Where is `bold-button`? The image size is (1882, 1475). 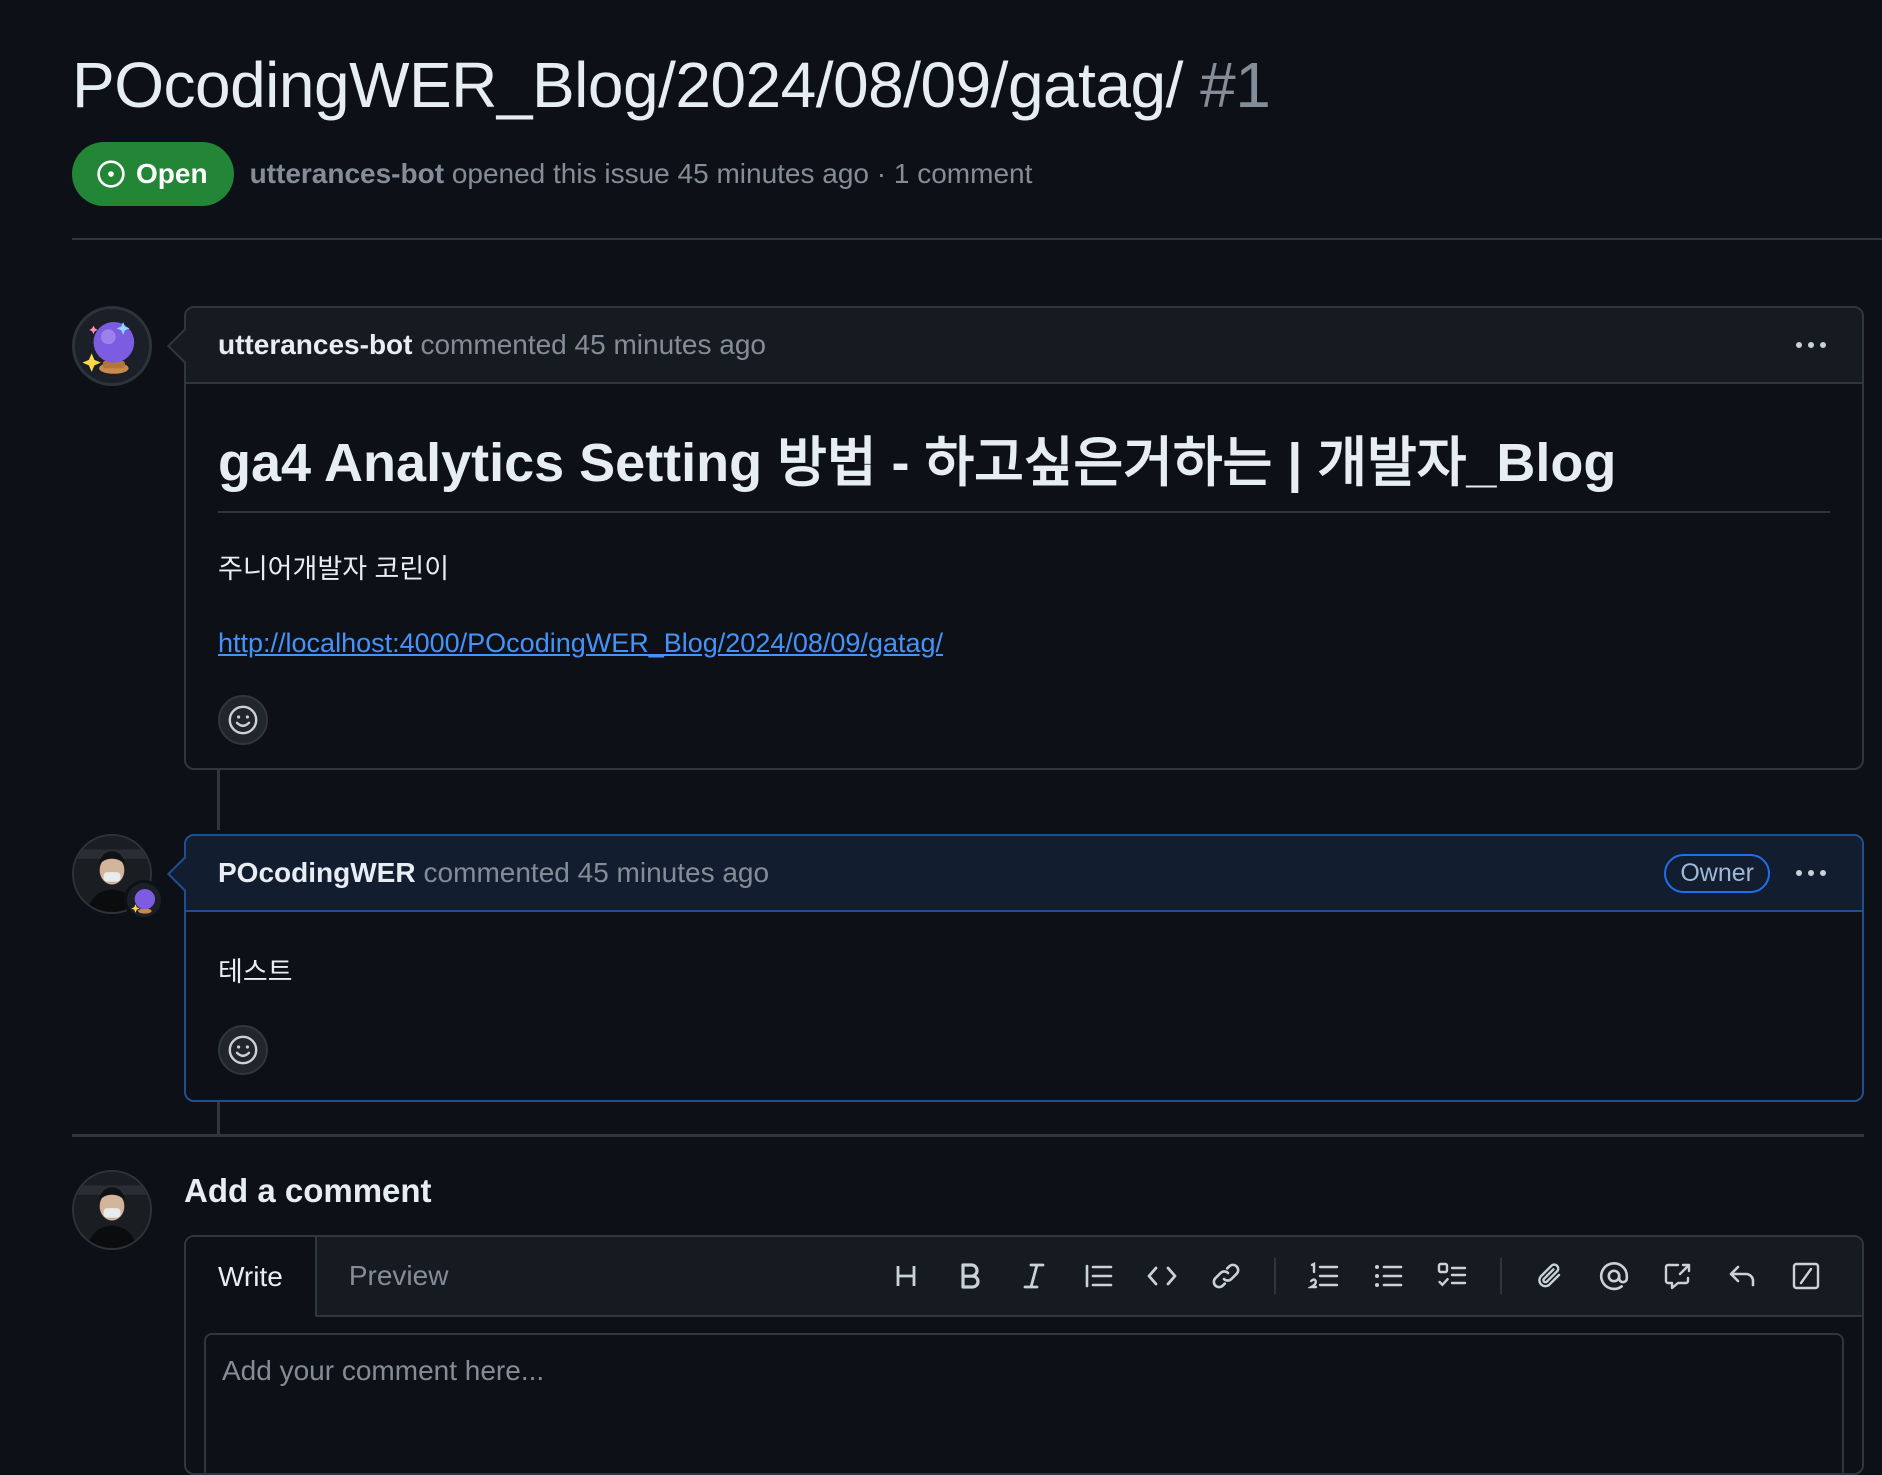 bold-button is located at coordinates (970, 1276).